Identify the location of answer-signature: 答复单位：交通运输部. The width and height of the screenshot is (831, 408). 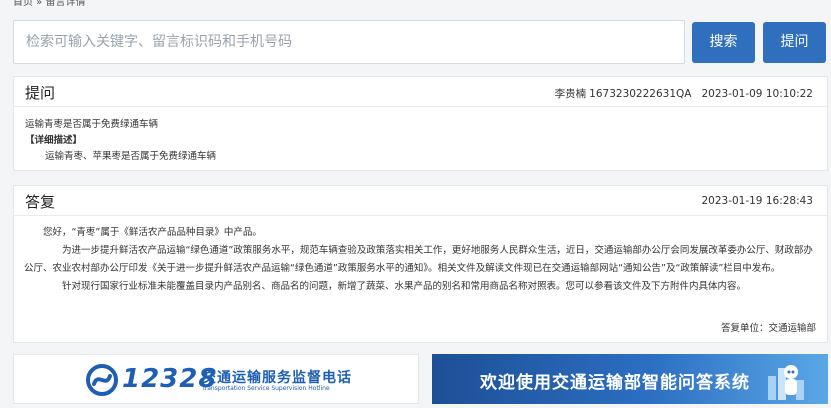
(768, 328).